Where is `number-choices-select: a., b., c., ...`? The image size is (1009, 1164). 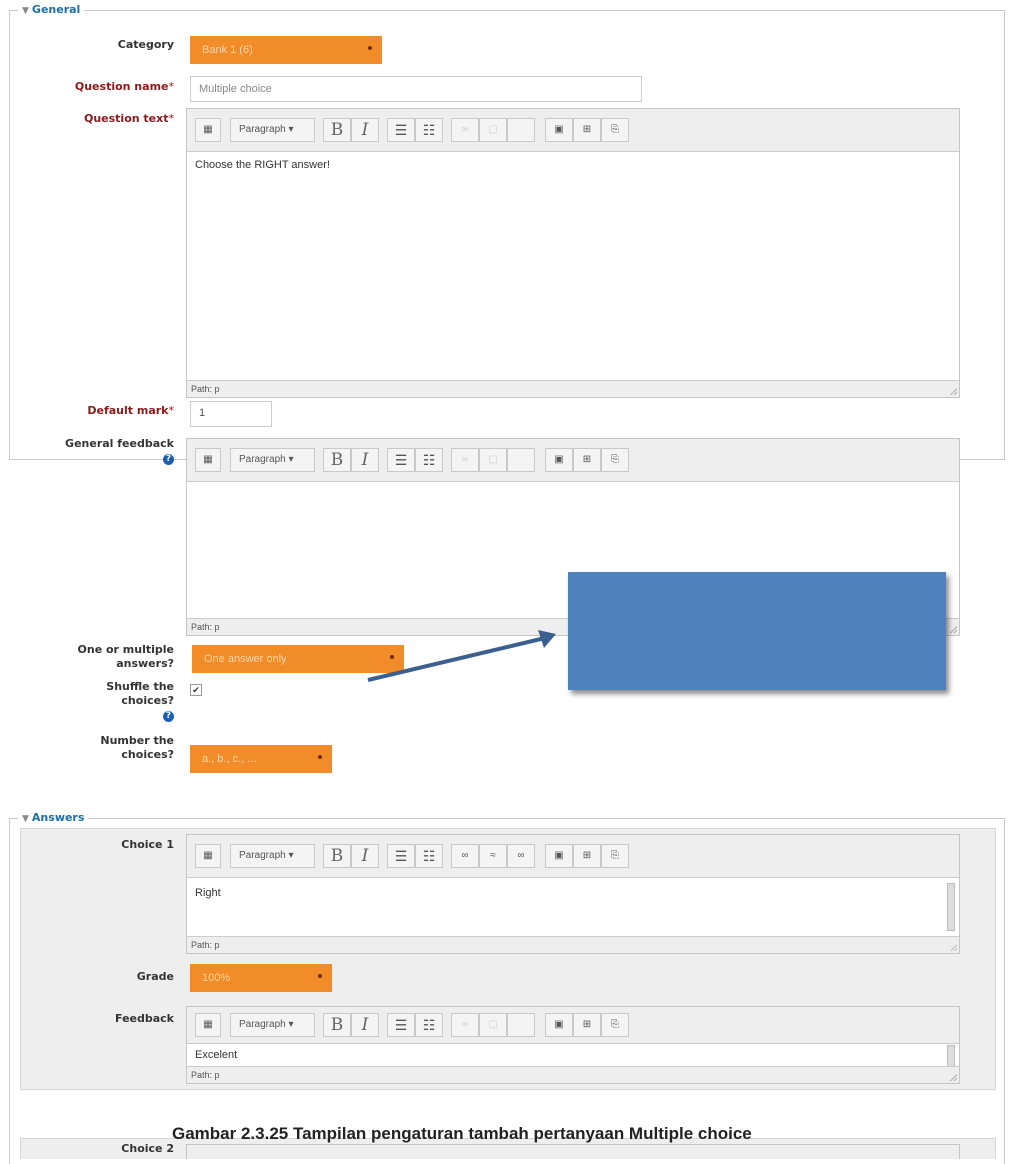
number-choices-select: a., b., c., ... is located at coordinates (261, 759).